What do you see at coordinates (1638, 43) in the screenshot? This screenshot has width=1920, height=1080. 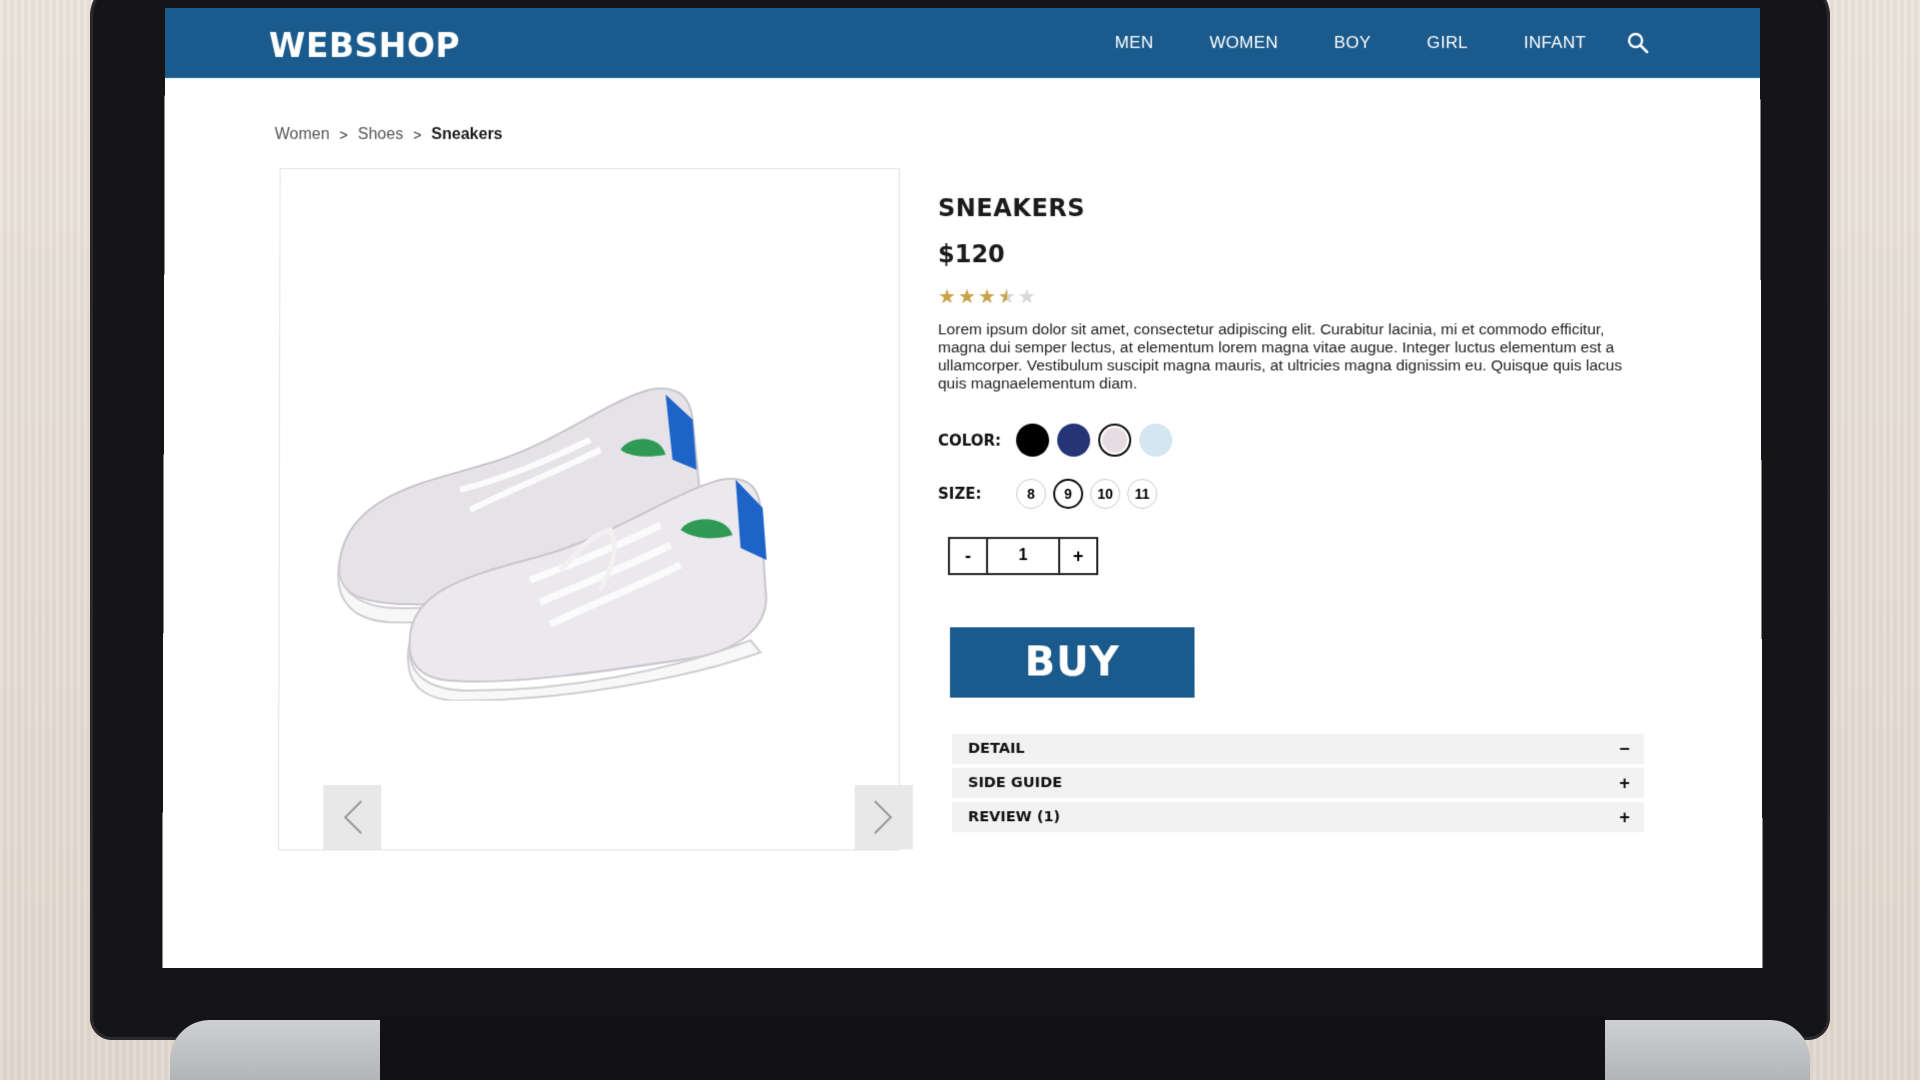 I see `search-icon` at bounding box center [1638, 43].